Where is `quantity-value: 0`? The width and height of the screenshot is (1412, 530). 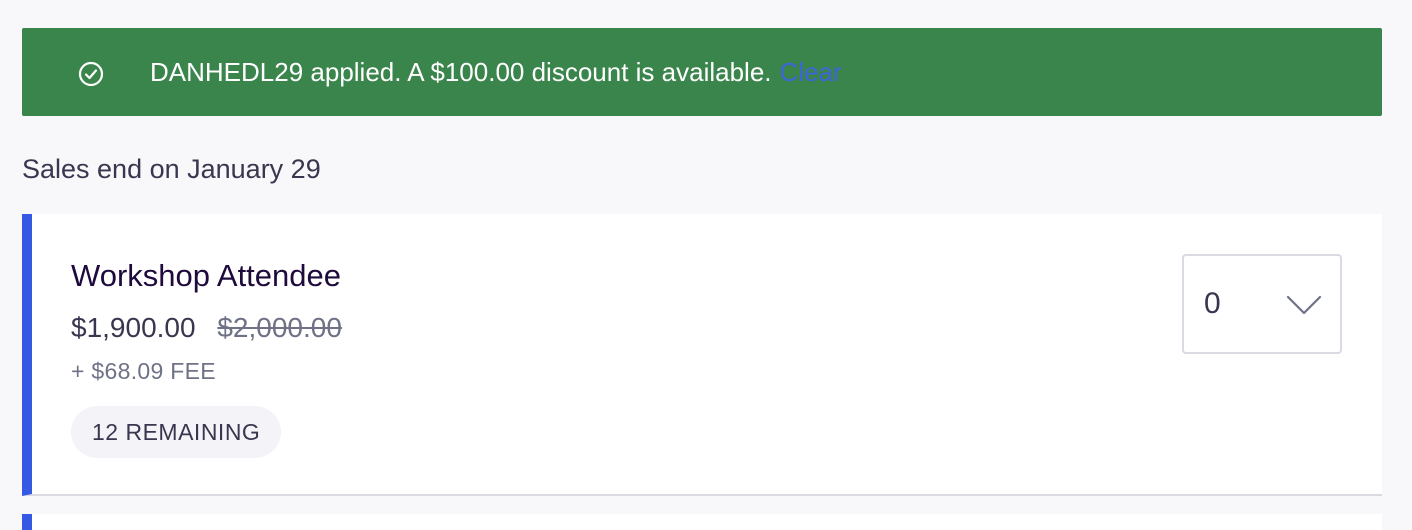
quantity-value: 0 is located at coordinates (1212, 303).